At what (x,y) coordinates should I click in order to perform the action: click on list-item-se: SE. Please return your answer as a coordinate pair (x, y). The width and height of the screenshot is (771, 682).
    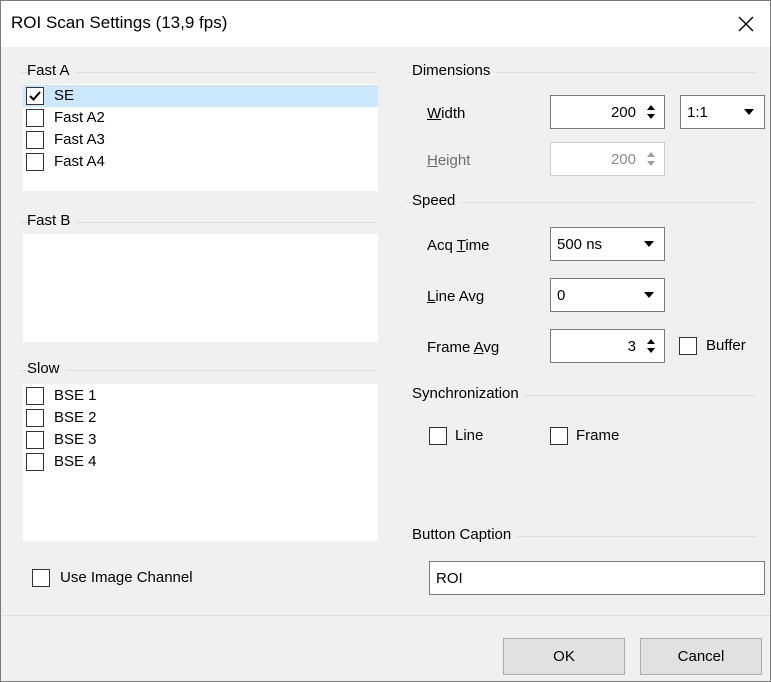
    Looking at the image, I should click on (200, 96).